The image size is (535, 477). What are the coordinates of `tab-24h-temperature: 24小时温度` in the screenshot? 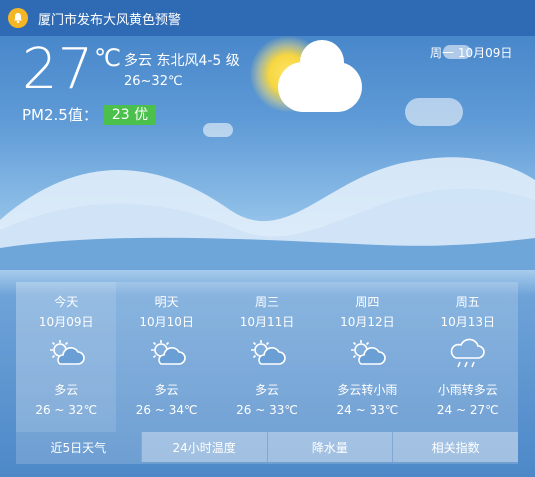 It's located at (203, 447).